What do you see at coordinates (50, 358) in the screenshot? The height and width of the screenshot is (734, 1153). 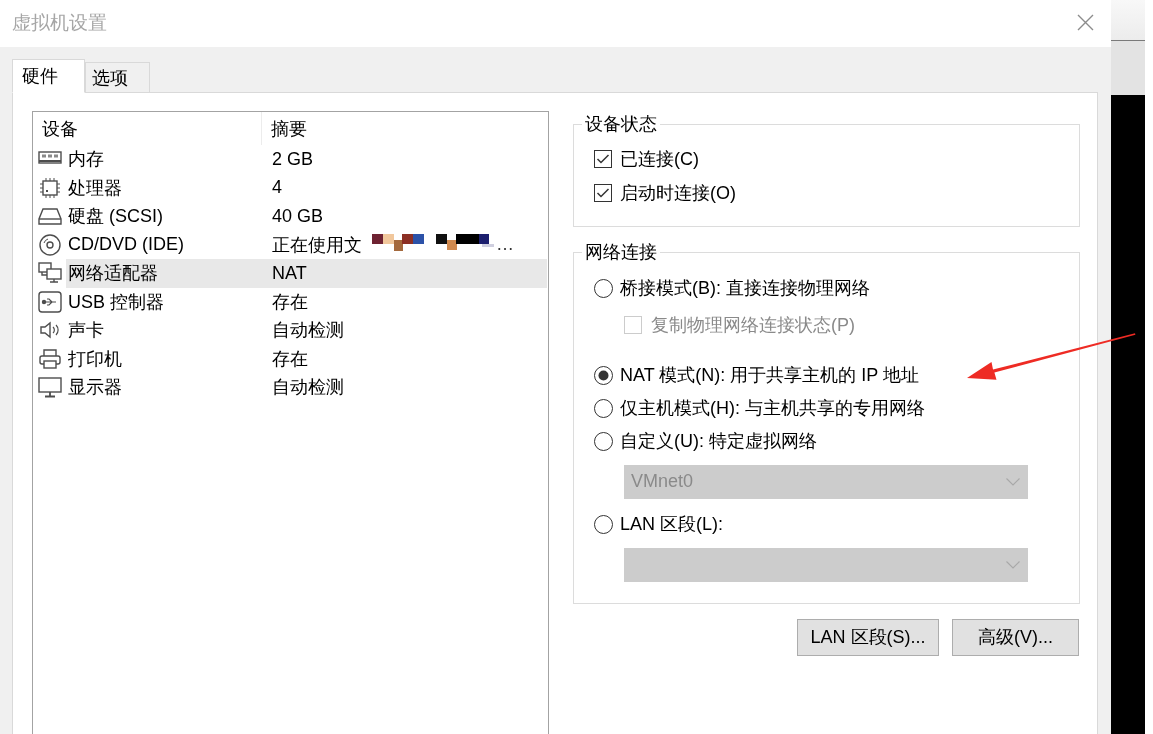 I see `printer-icon` at bounding box center [50, 358].